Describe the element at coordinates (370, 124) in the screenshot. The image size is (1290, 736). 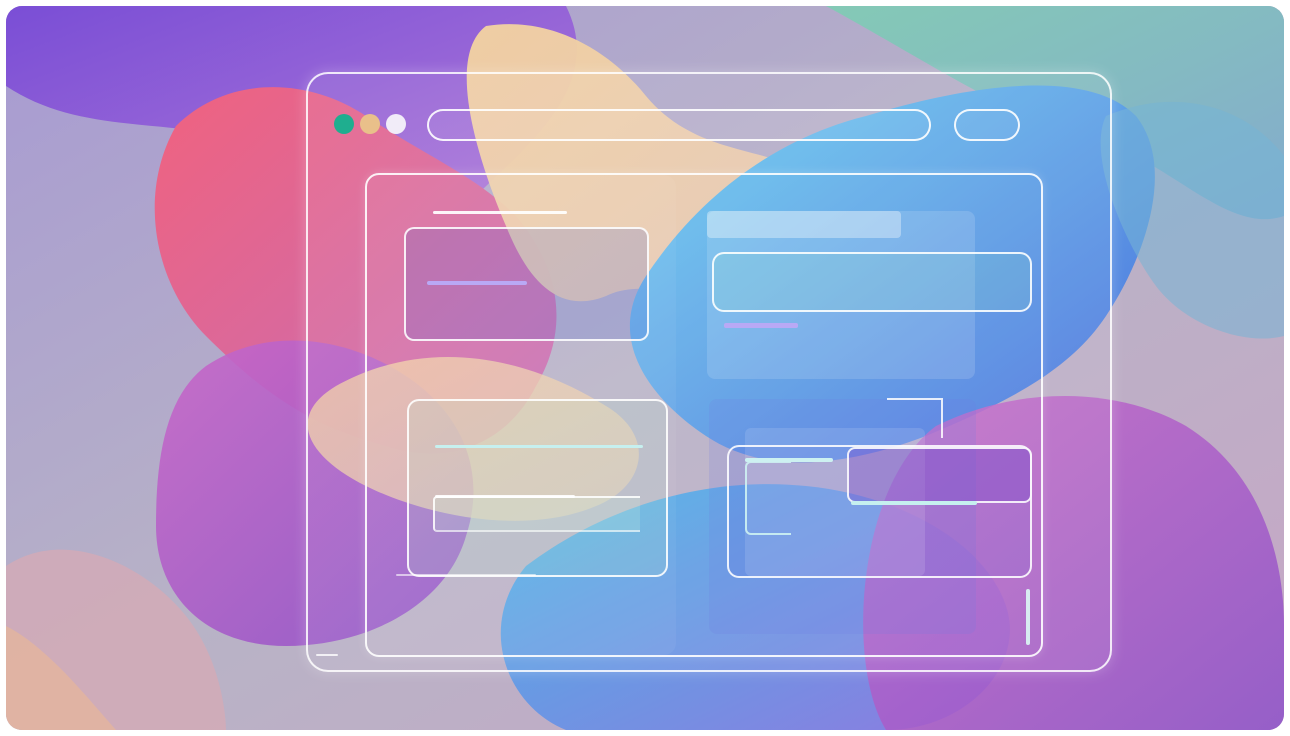
I see `window-control-yellow` at that location.